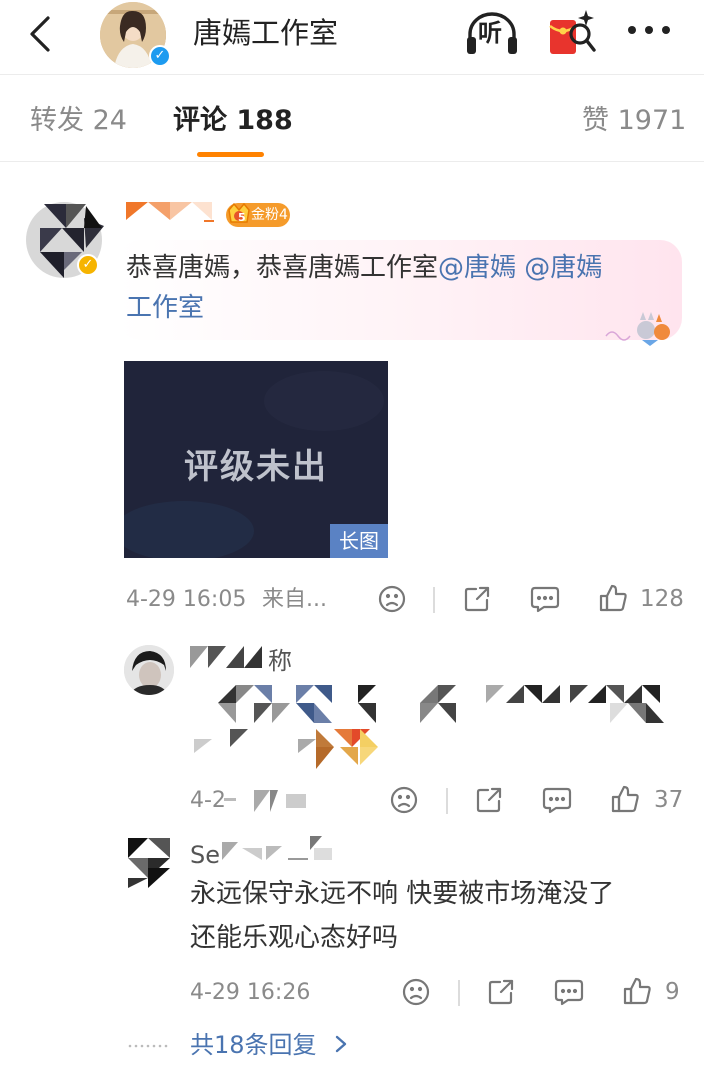 The height and width of the screenshot is (1080, 704). I want to click on listen-button: 听, so click(492, 34).